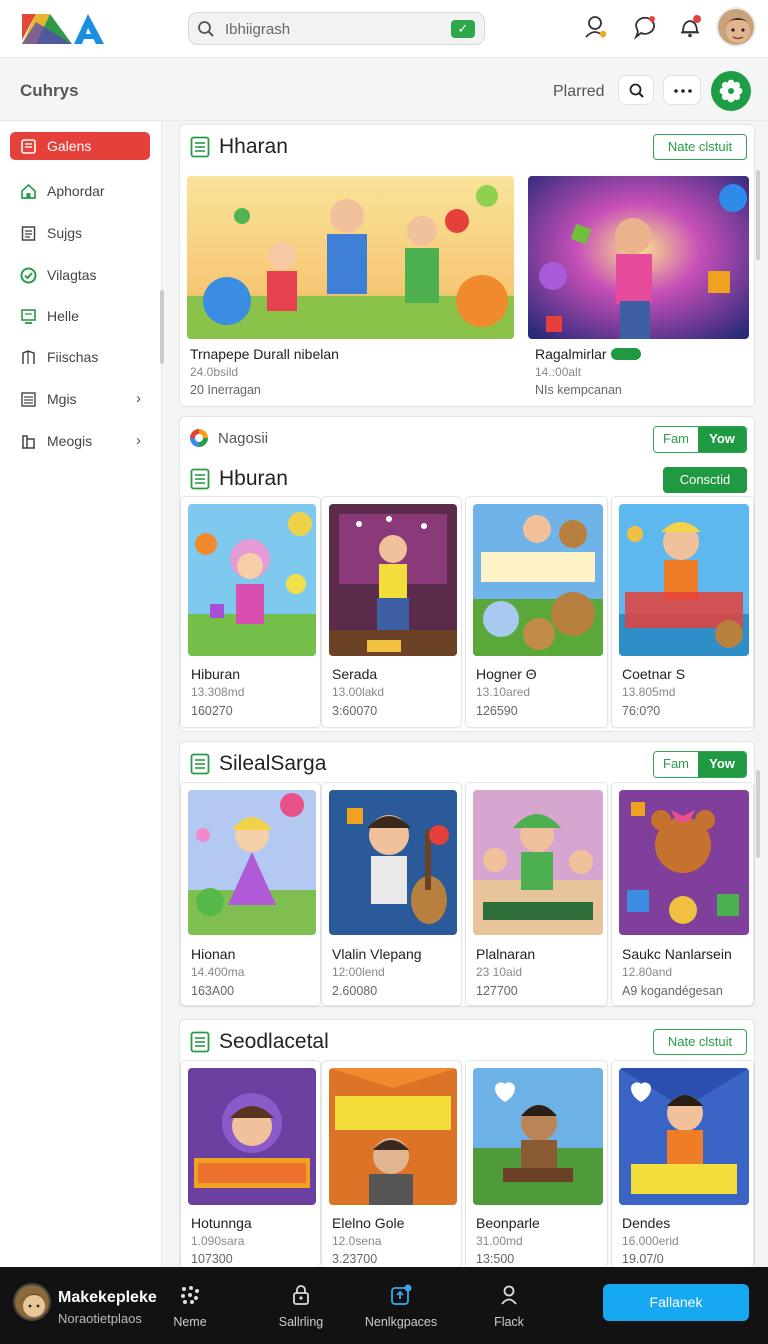 The image size is (768, 1344). I want to click on tab-neme: Neme, so click(190, 1309).